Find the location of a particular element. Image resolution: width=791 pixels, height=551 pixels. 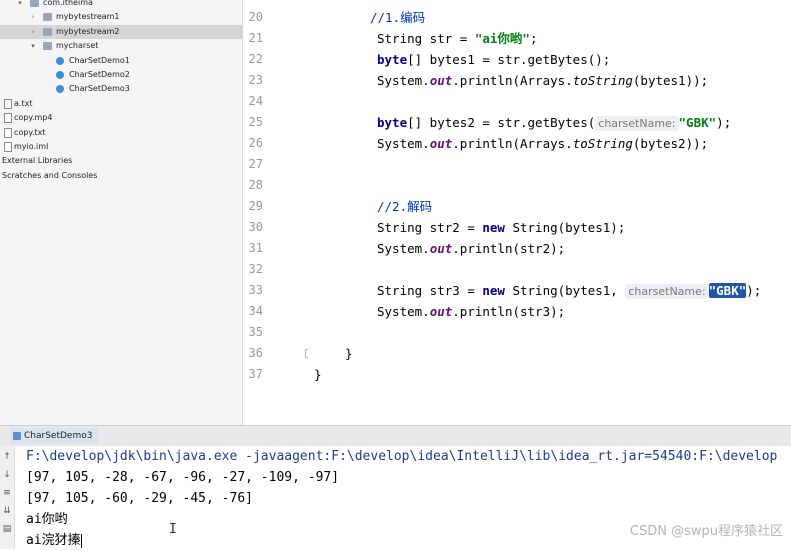

line-number: 37 is located at coordinates (255, 374).